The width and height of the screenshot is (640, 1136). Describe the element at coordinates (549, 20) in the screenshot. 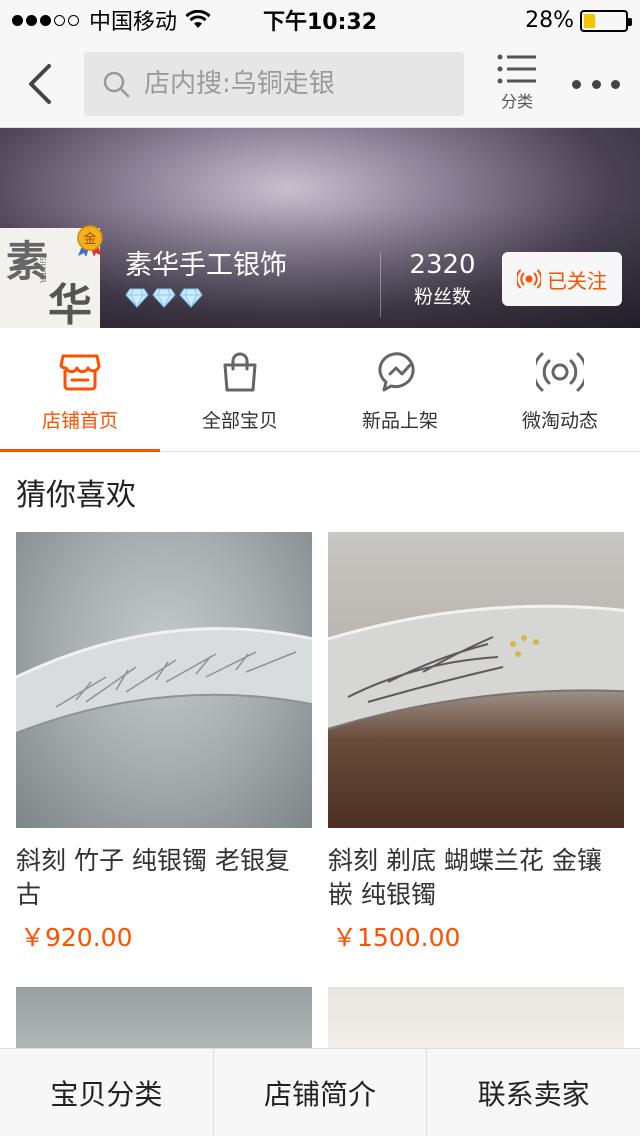

I see `battery-percent: 28%` at that location.